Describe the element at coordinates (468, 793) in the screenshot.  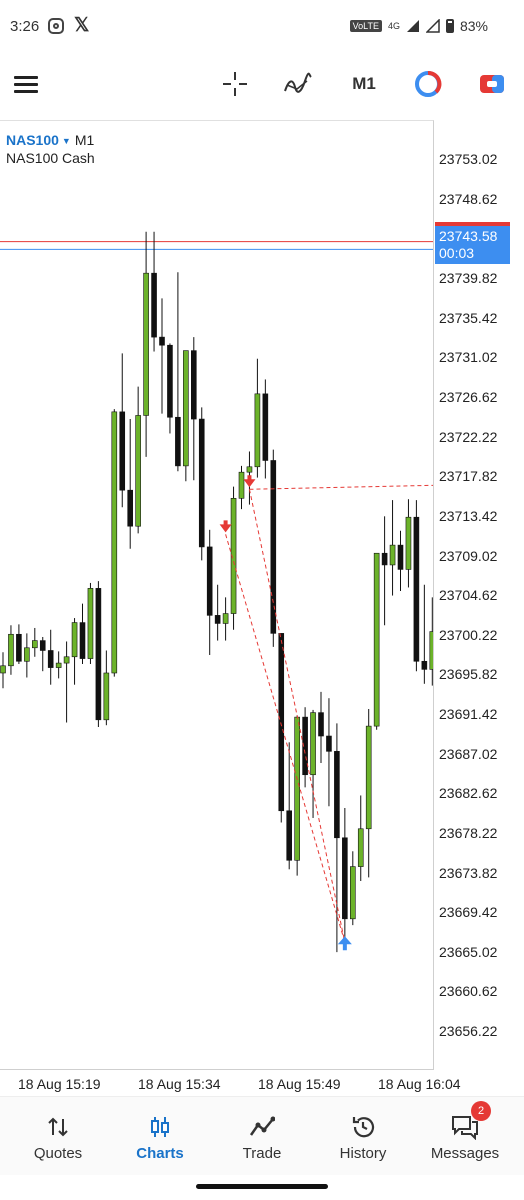
I see `price-label: 23682.62` at that location.